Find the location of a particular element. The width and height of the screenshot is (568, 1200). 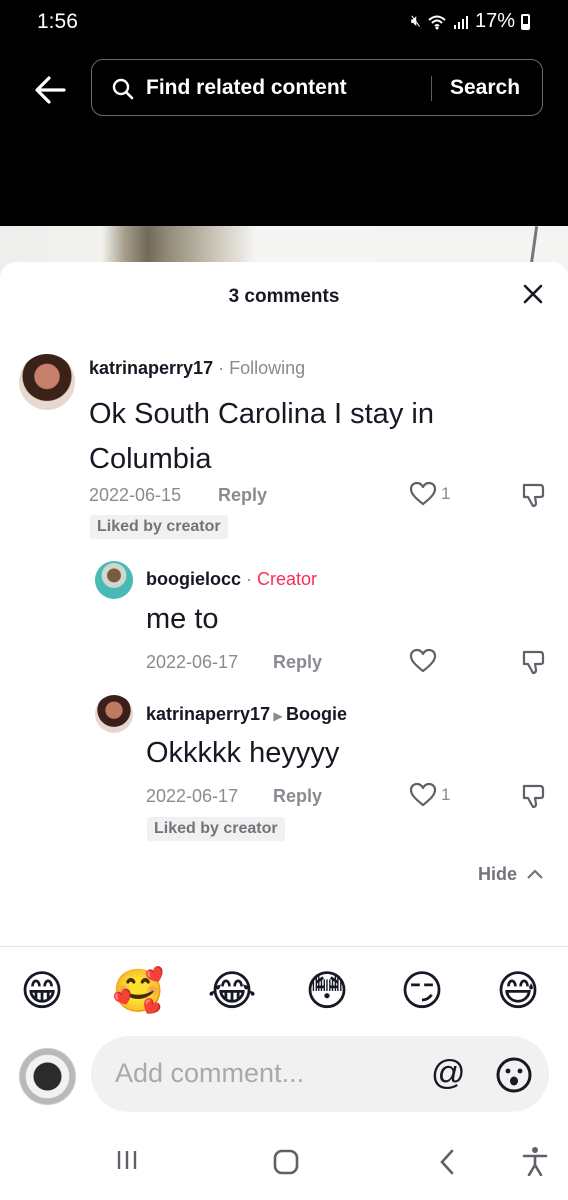

wifi-icon is located at coordinates (437, 22).